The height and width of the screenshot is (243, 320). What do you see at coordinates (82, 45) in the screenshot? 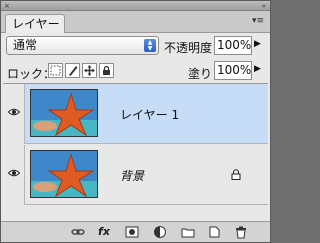
I see `blend-mode-select: 通常 ▲ ▼` at bounding box center [82, 45].